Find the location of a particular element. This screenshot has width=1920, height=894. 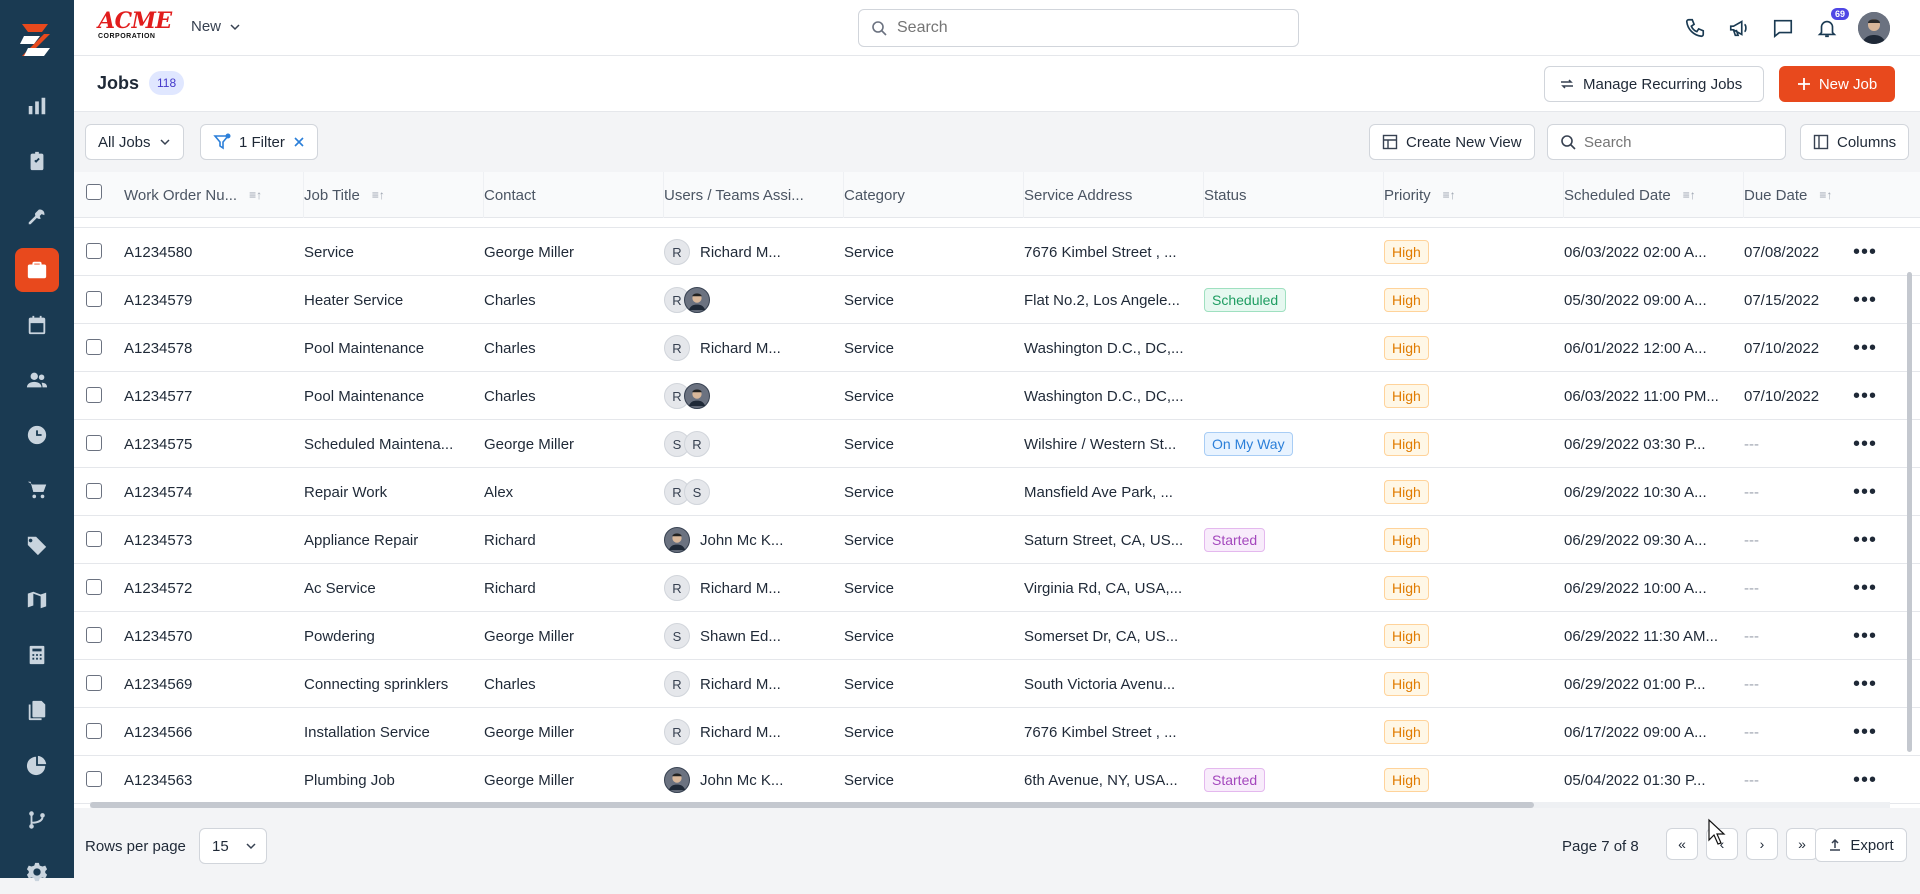

logo-icon is located at coordinates (36, 40).